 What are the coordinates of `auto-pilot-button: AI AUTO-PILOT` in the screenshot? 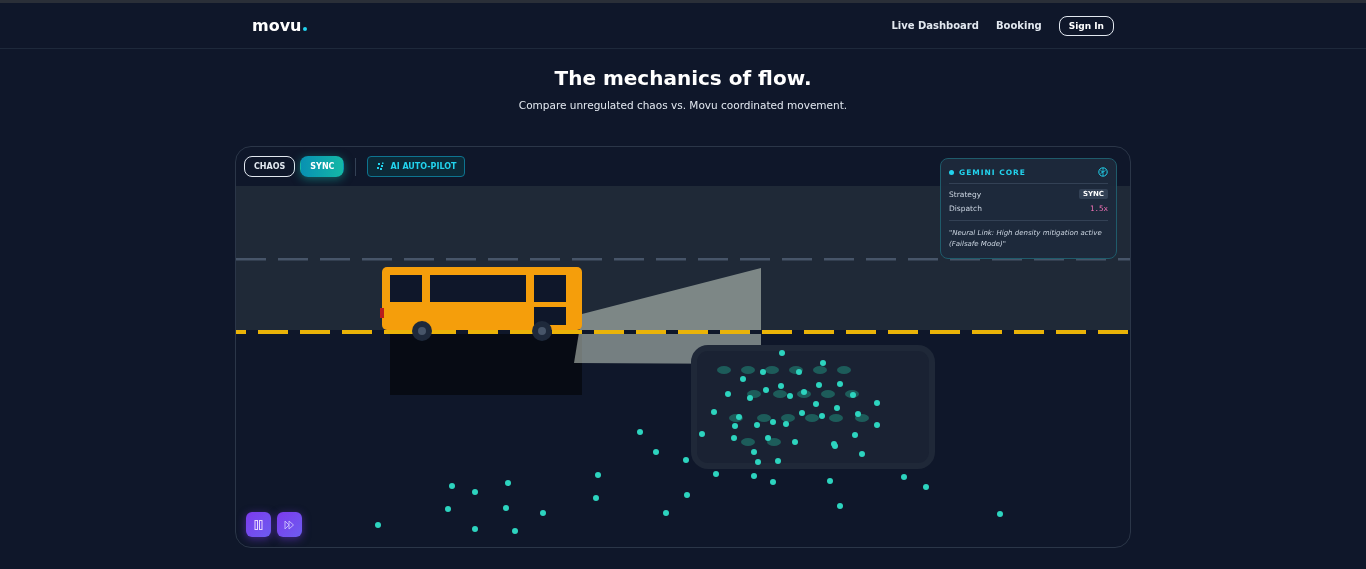 It's located at (416, 166).